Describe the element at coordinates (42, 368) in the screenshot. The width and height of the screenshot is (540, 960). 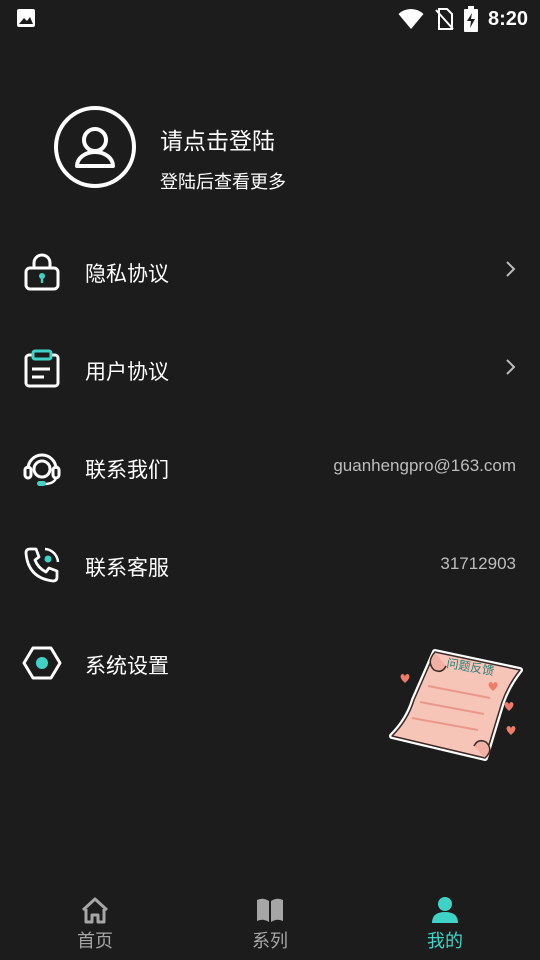
I see `clipboard-icon` at that location.